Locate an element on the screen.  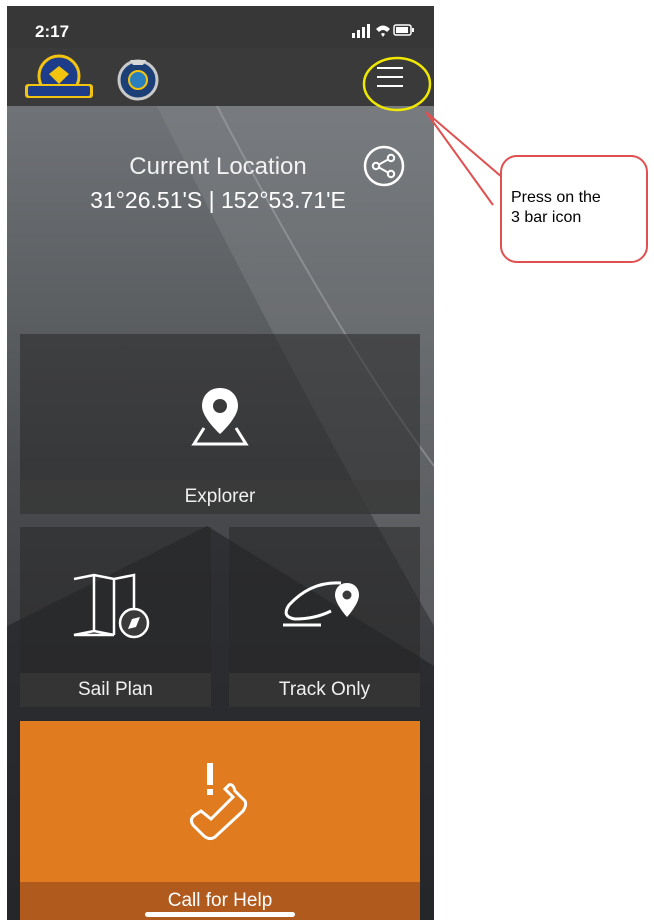
track-only-tile: Track Only is located at coordinates (324, 617).